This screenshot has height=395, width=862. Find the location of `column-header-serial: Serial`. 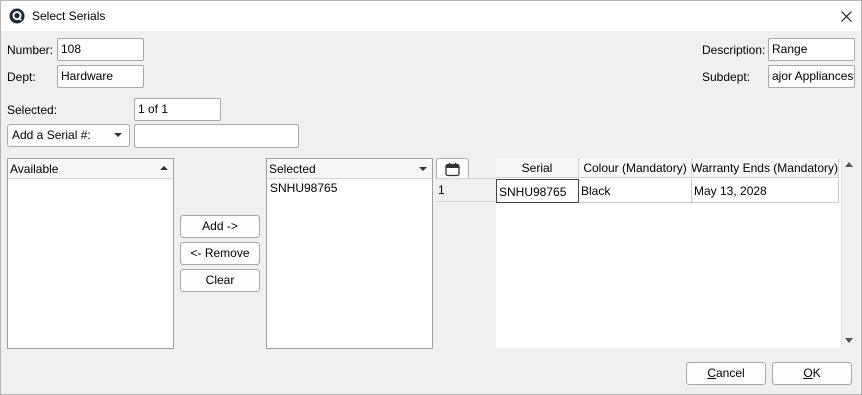

column-header-serial: Serial is located at coordinates (537, 168).